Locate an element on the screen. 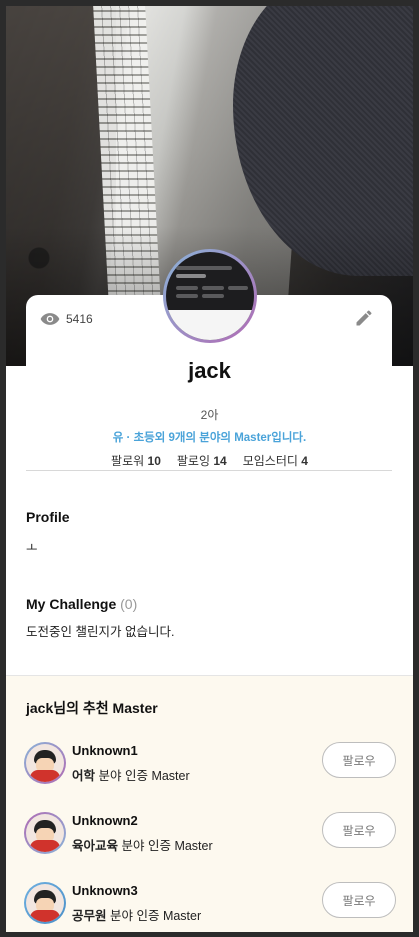  user-name: jack is located at coordinates (209, 370).